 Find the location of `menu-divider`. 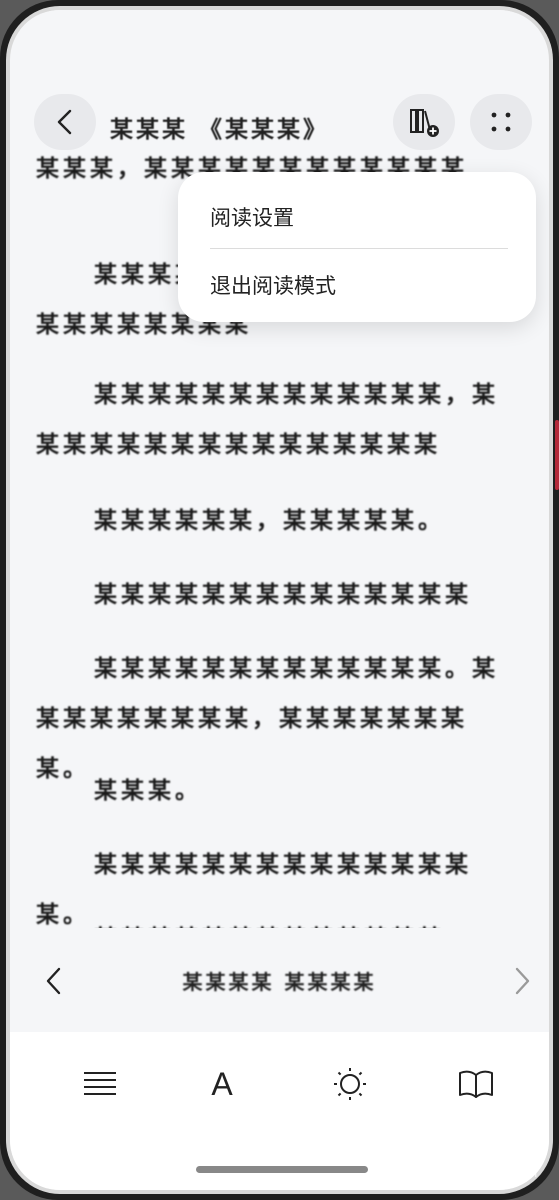

menu-divider is located at coordinates (359, 248).